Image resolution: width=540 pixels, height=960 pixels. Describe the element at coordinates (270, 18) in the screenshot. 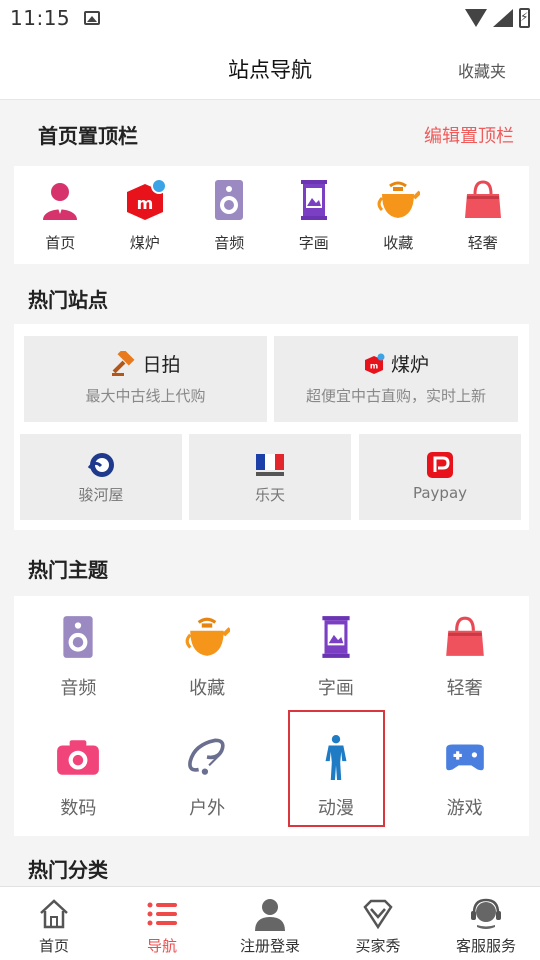

I see `status-bar: 11:15` at that location.